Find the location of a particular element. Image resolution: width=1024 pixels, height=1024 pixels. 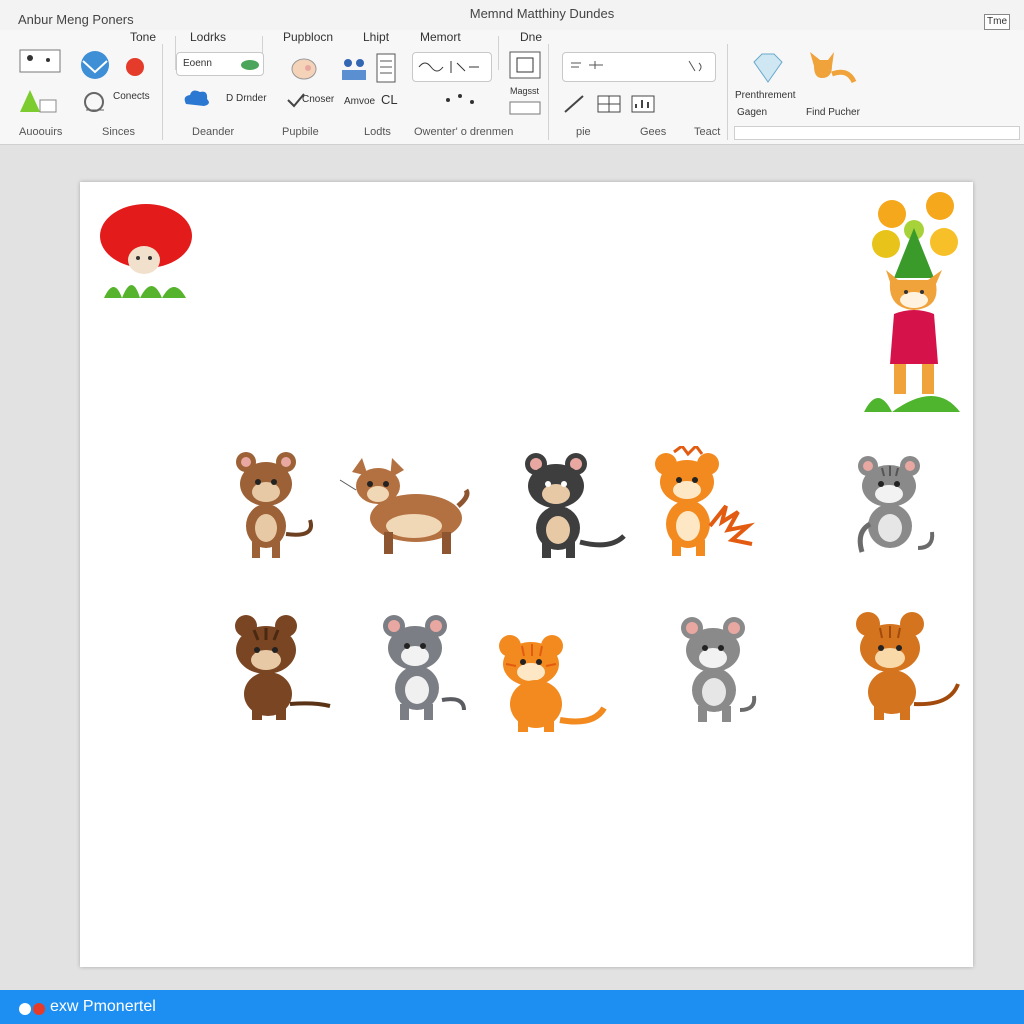

orange-cat-clipart is located at coordinates (554, 684).